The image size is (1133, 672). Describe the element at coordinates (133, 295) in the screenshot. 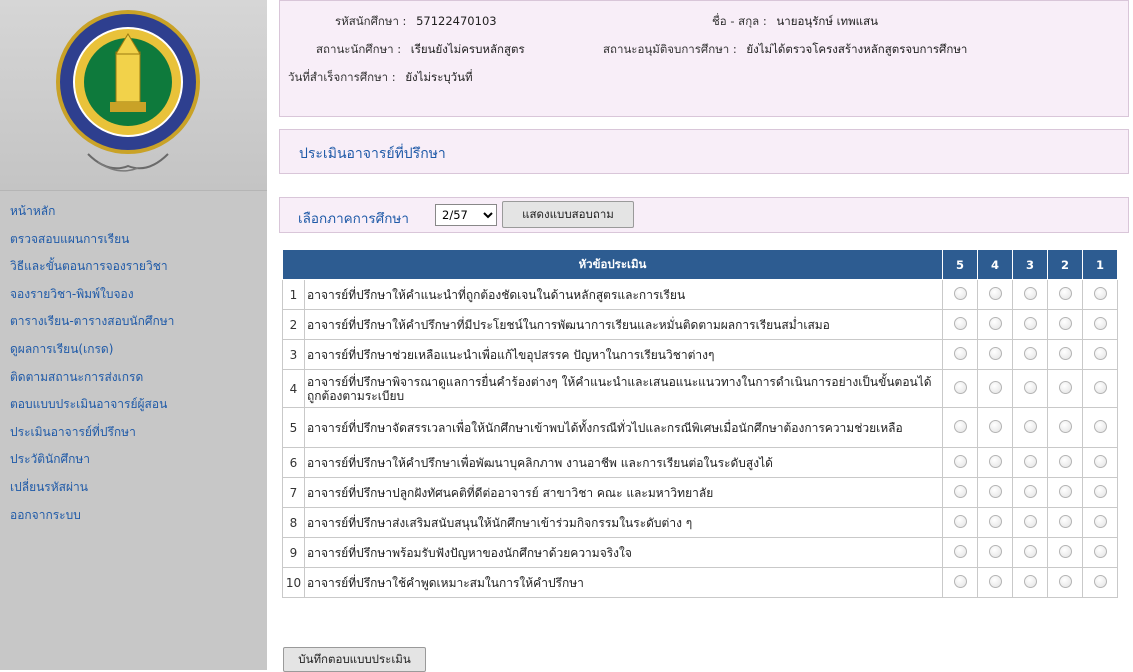

I see `sidebar-item-course-booking: จองรายวิชา-พิมพ์ใบจอง` at that location.